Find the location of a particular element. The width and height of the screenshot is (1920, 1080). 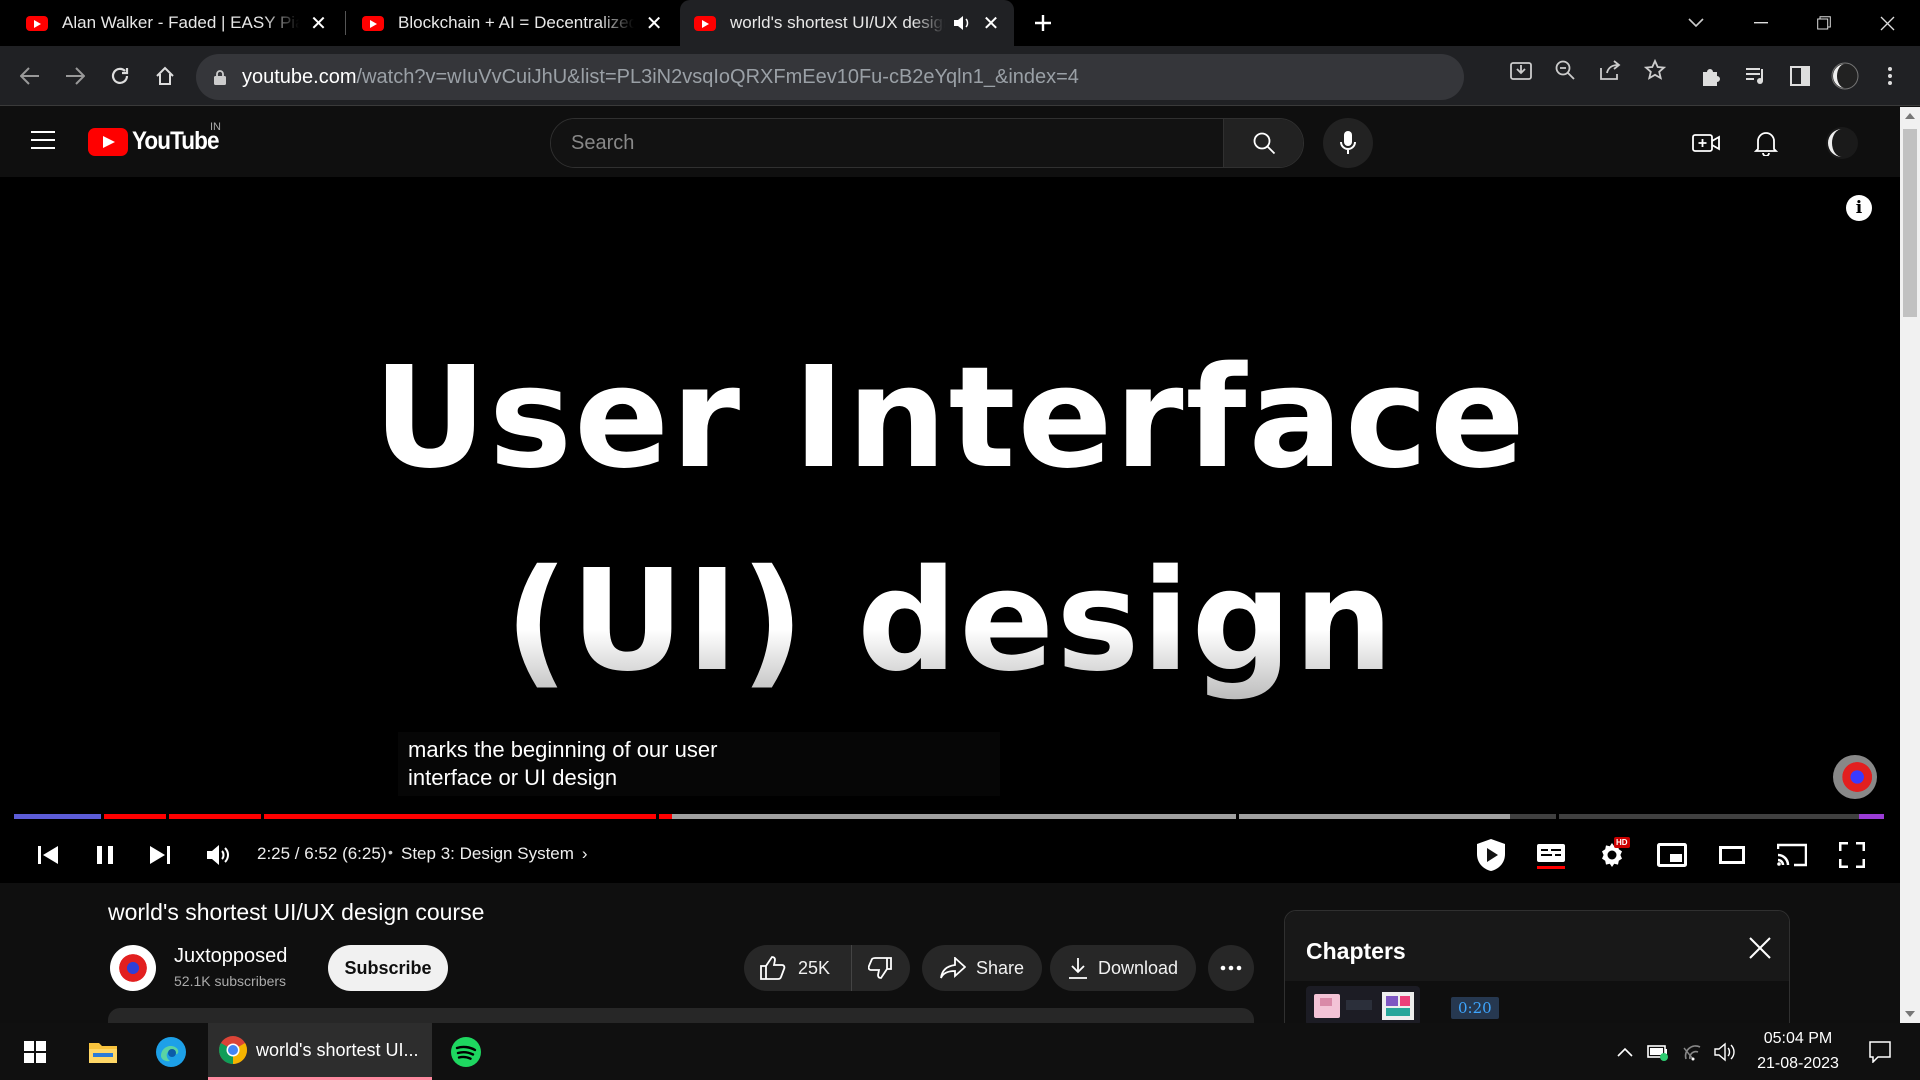

minimize-window-icon is located at coordinates (1761, 23).